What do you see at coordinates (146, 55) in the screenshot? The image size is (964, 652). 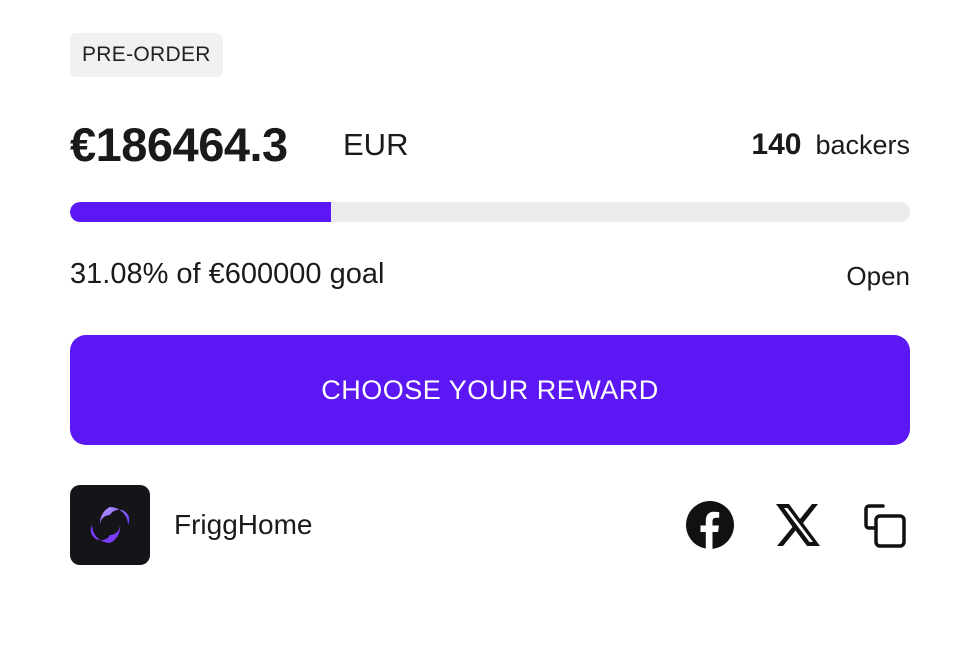 I see `pre-order-badge: PRE-ORDER` at bounding box center [146, 55].